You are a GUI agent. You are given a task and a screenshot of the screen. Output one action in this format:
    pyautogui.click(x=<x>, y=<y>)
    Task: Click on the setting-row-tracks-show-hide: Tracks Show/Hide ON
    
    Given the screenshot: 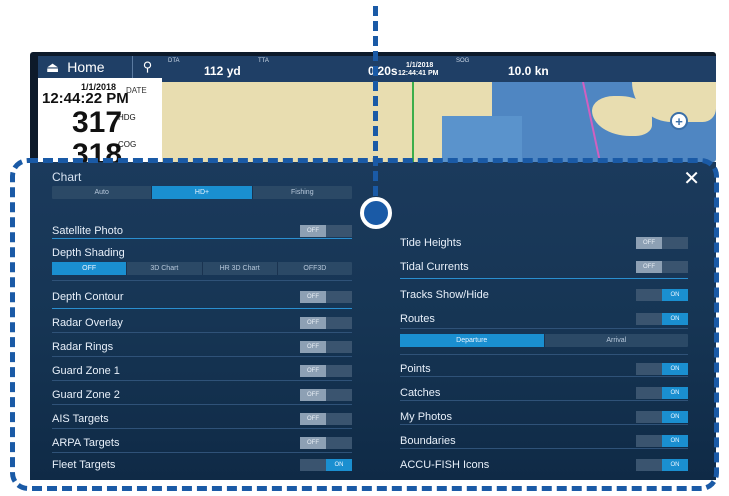 What is the action you would take?
    pyautogui.click(x=544, y=295)
    